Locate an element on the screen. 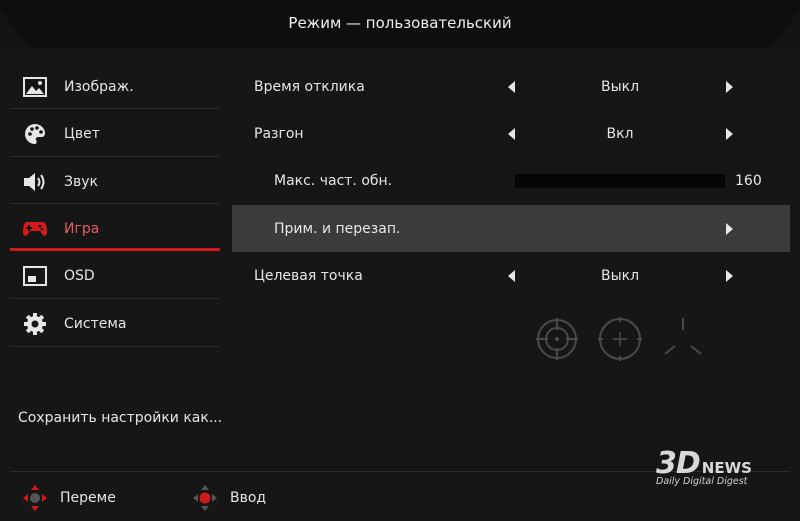  setting-label: Разгон is located at coordinates (279, 134).